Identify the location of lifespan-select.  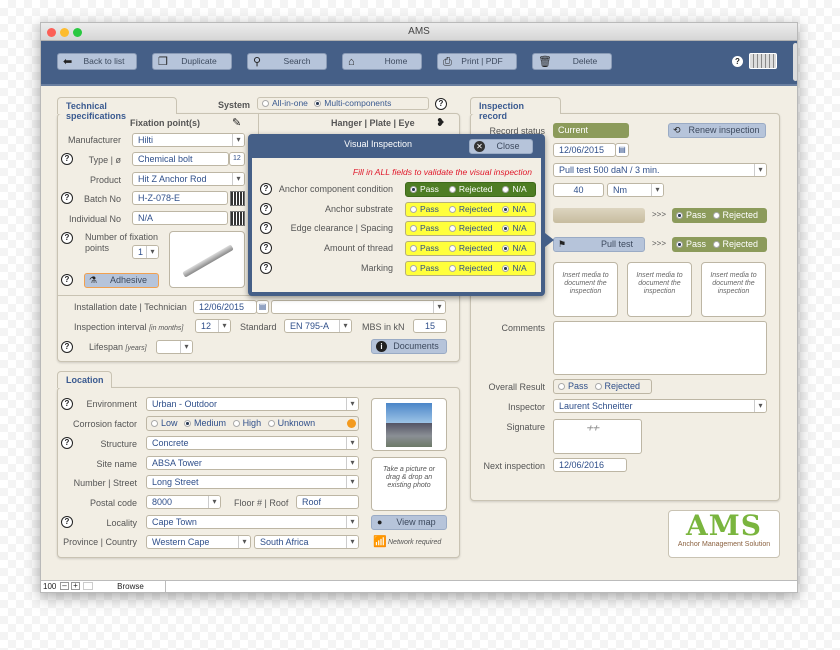
(174, 347).